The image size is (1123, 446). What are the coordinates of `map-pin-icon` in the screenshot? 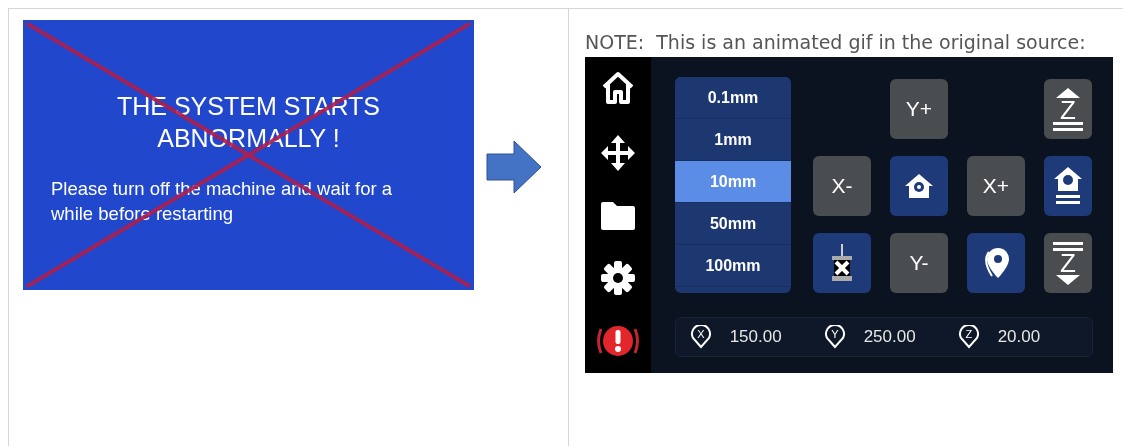 It's located at (996, 263).